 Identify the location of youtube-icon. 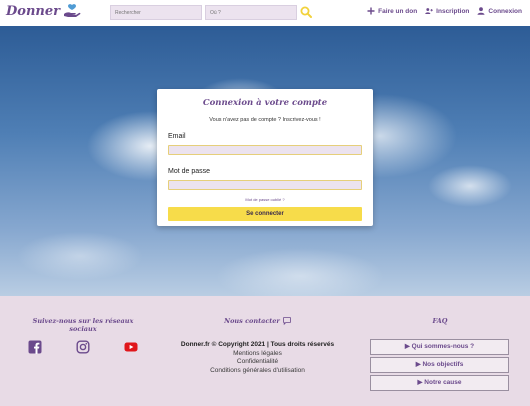
(131, 347).